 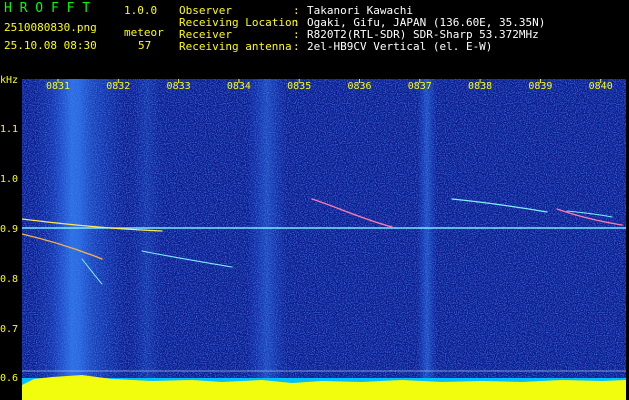 What do you see at coordinates (9, 378) in the screenshot?
I see `y-tick-label: 0.6` at bounding box center [9, 378].